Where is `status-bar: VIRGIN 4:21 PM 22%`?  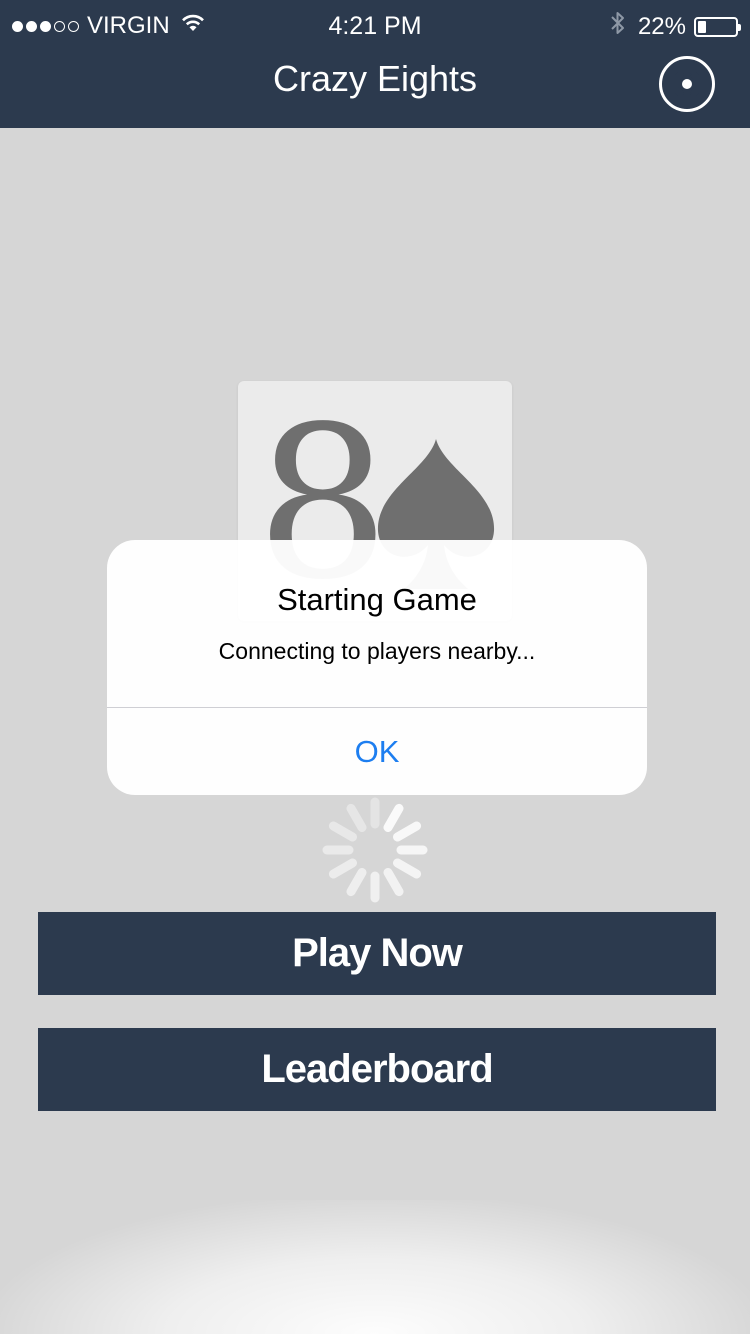 status-bar: VIRGIN 4:21 PM 22% is located at coordinates (375, 26).